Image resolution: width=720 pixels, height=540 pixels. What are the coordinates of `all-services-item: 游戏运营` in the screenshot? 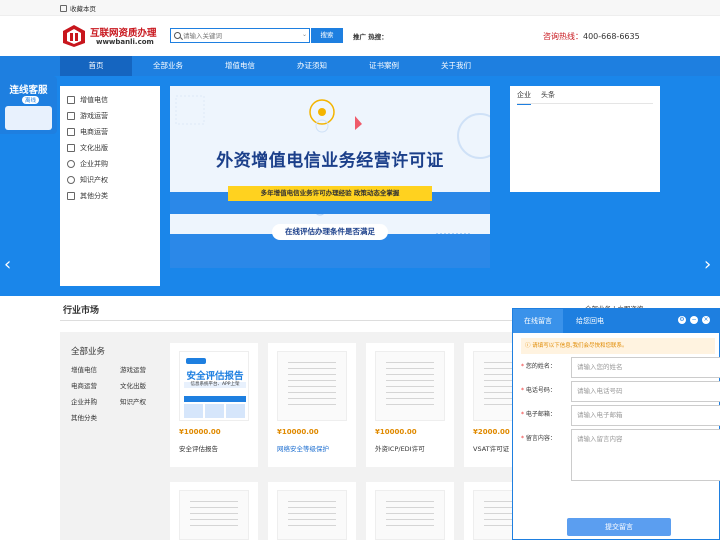 It's located at (133, 369).